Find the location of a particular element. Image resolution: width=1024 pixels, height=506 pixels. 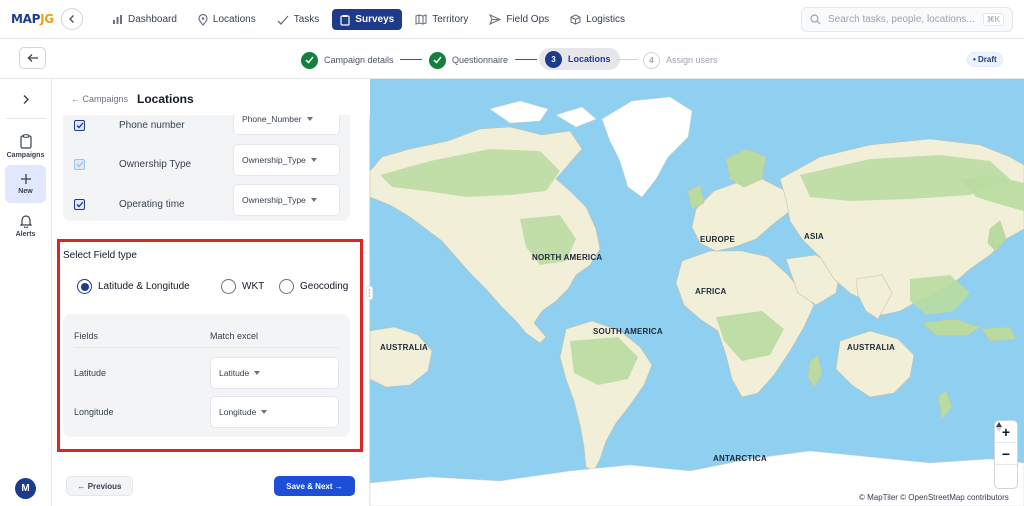

global-search: Search tasks, people, locations... ⌘K is located at coordinates (907, 19).